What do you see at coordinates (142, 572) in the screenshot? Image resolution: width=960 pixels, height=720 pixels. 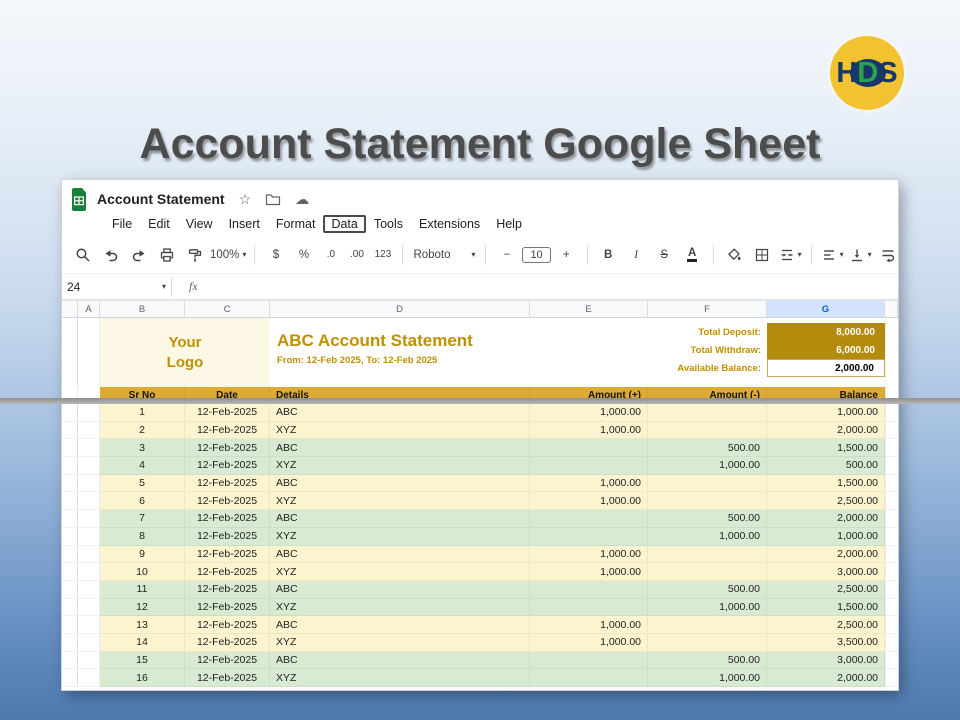 I see `cell-srno: 10` at bounding box center [142, 572].